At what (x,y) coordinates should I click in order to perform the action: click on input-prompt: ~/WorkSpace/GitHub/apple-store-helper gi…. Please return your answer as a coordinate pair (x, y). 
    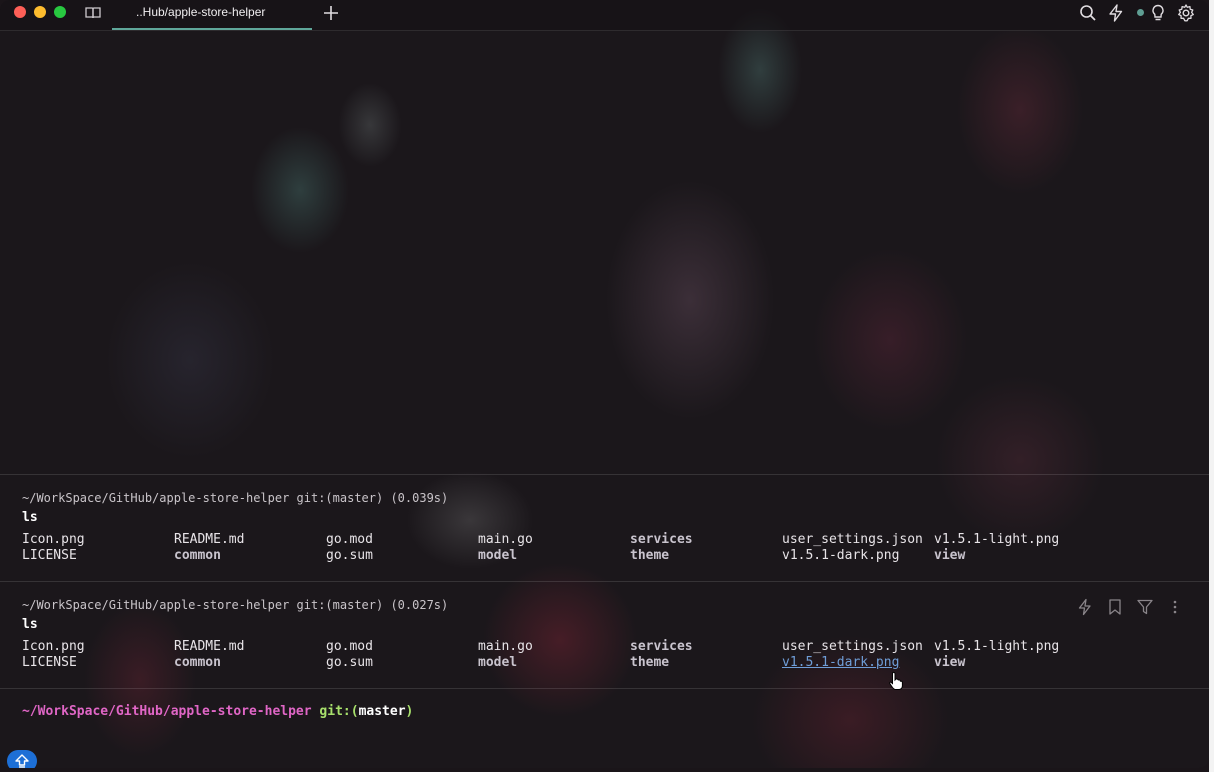
    Looking at the image, I should click on (217, 711).